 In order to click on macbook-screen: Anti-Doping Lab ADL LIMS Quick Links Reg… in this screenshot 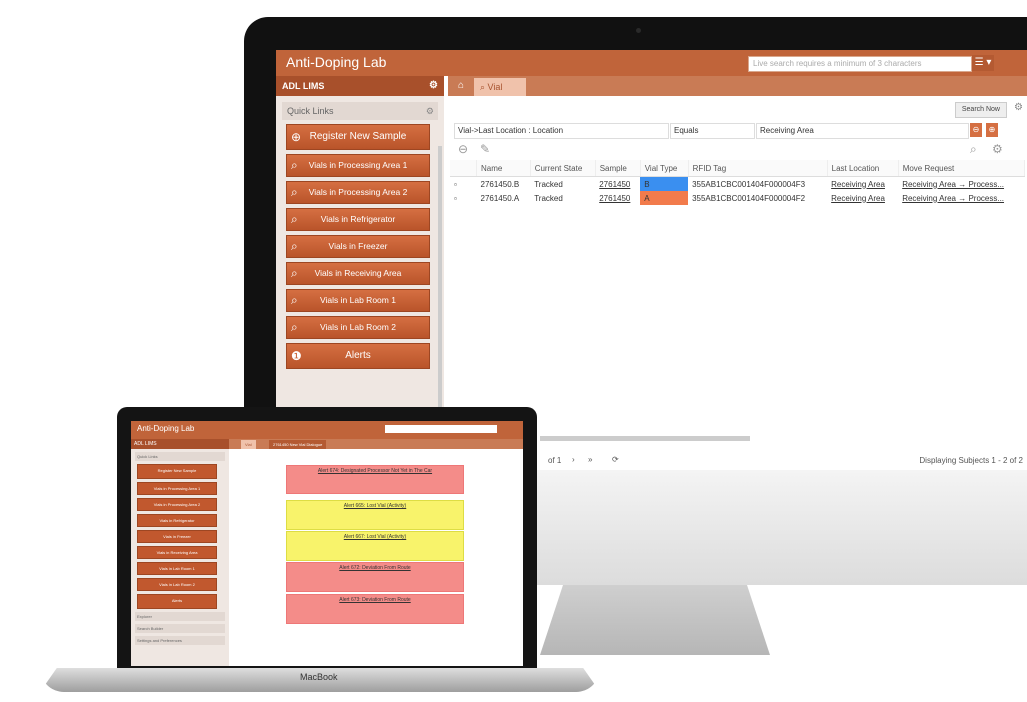, I will do `click(327, 543)`.